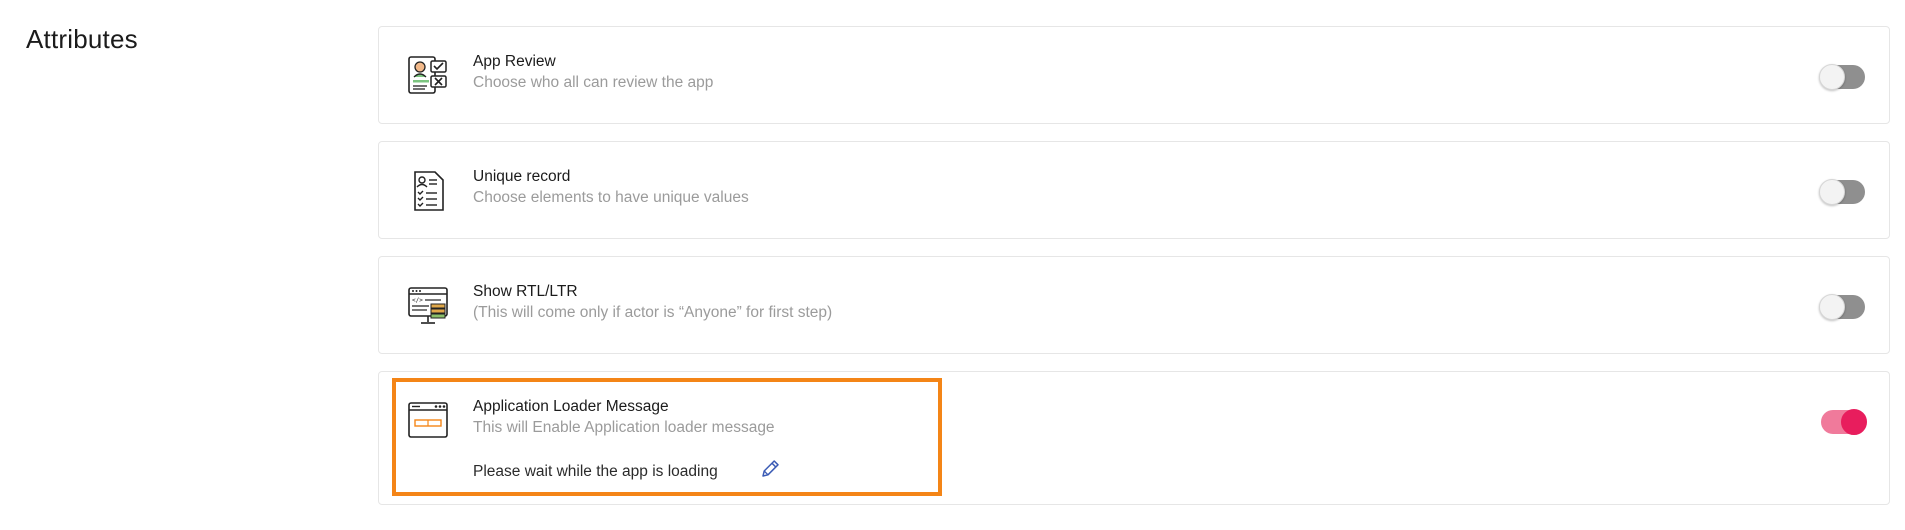  What do you see at coordinates (429, 191) in the screenshot?
I see `unique-record-icon` at bounding box center [429, 191].